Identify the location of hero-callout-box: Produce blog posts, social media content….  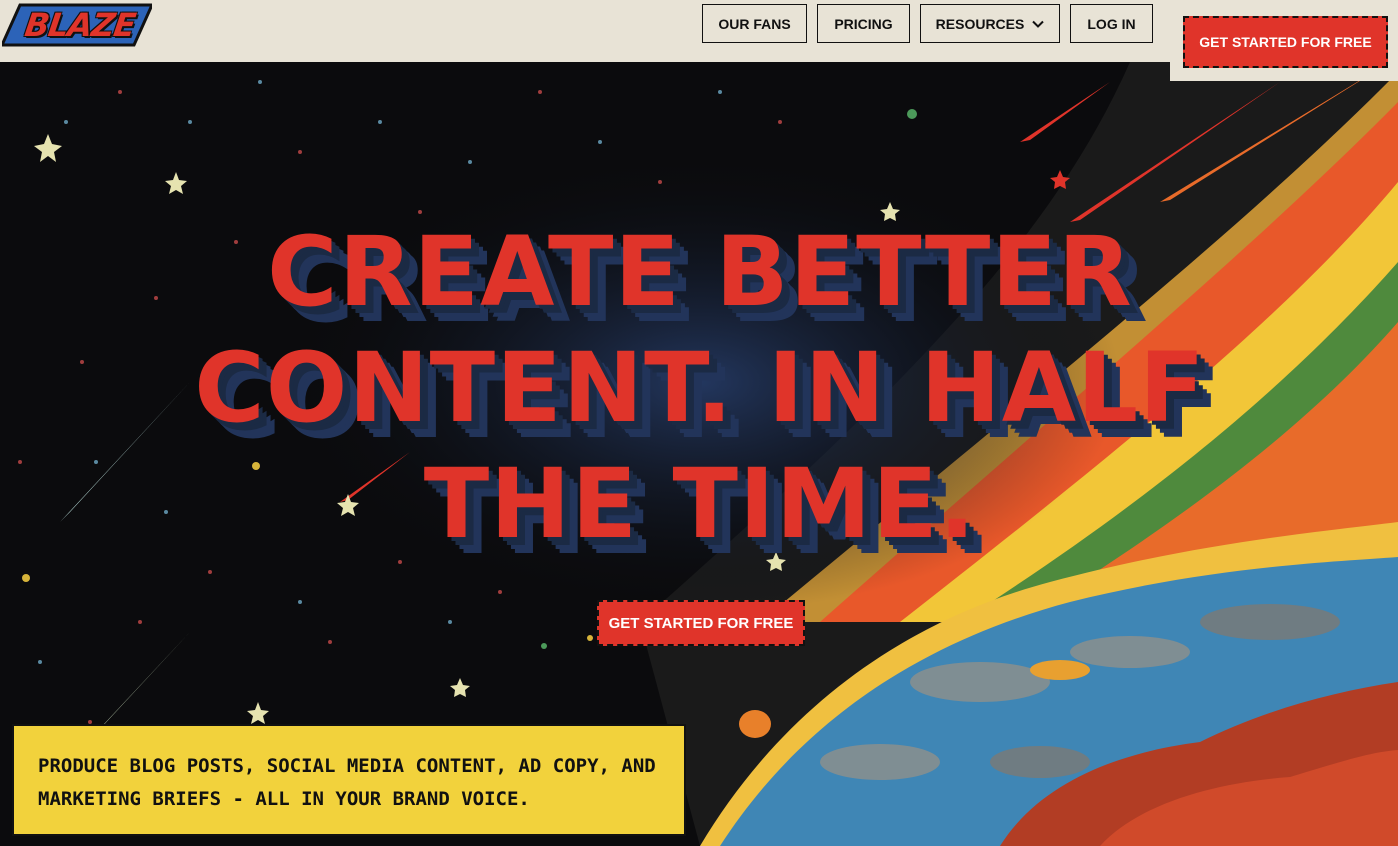
(349, 780).